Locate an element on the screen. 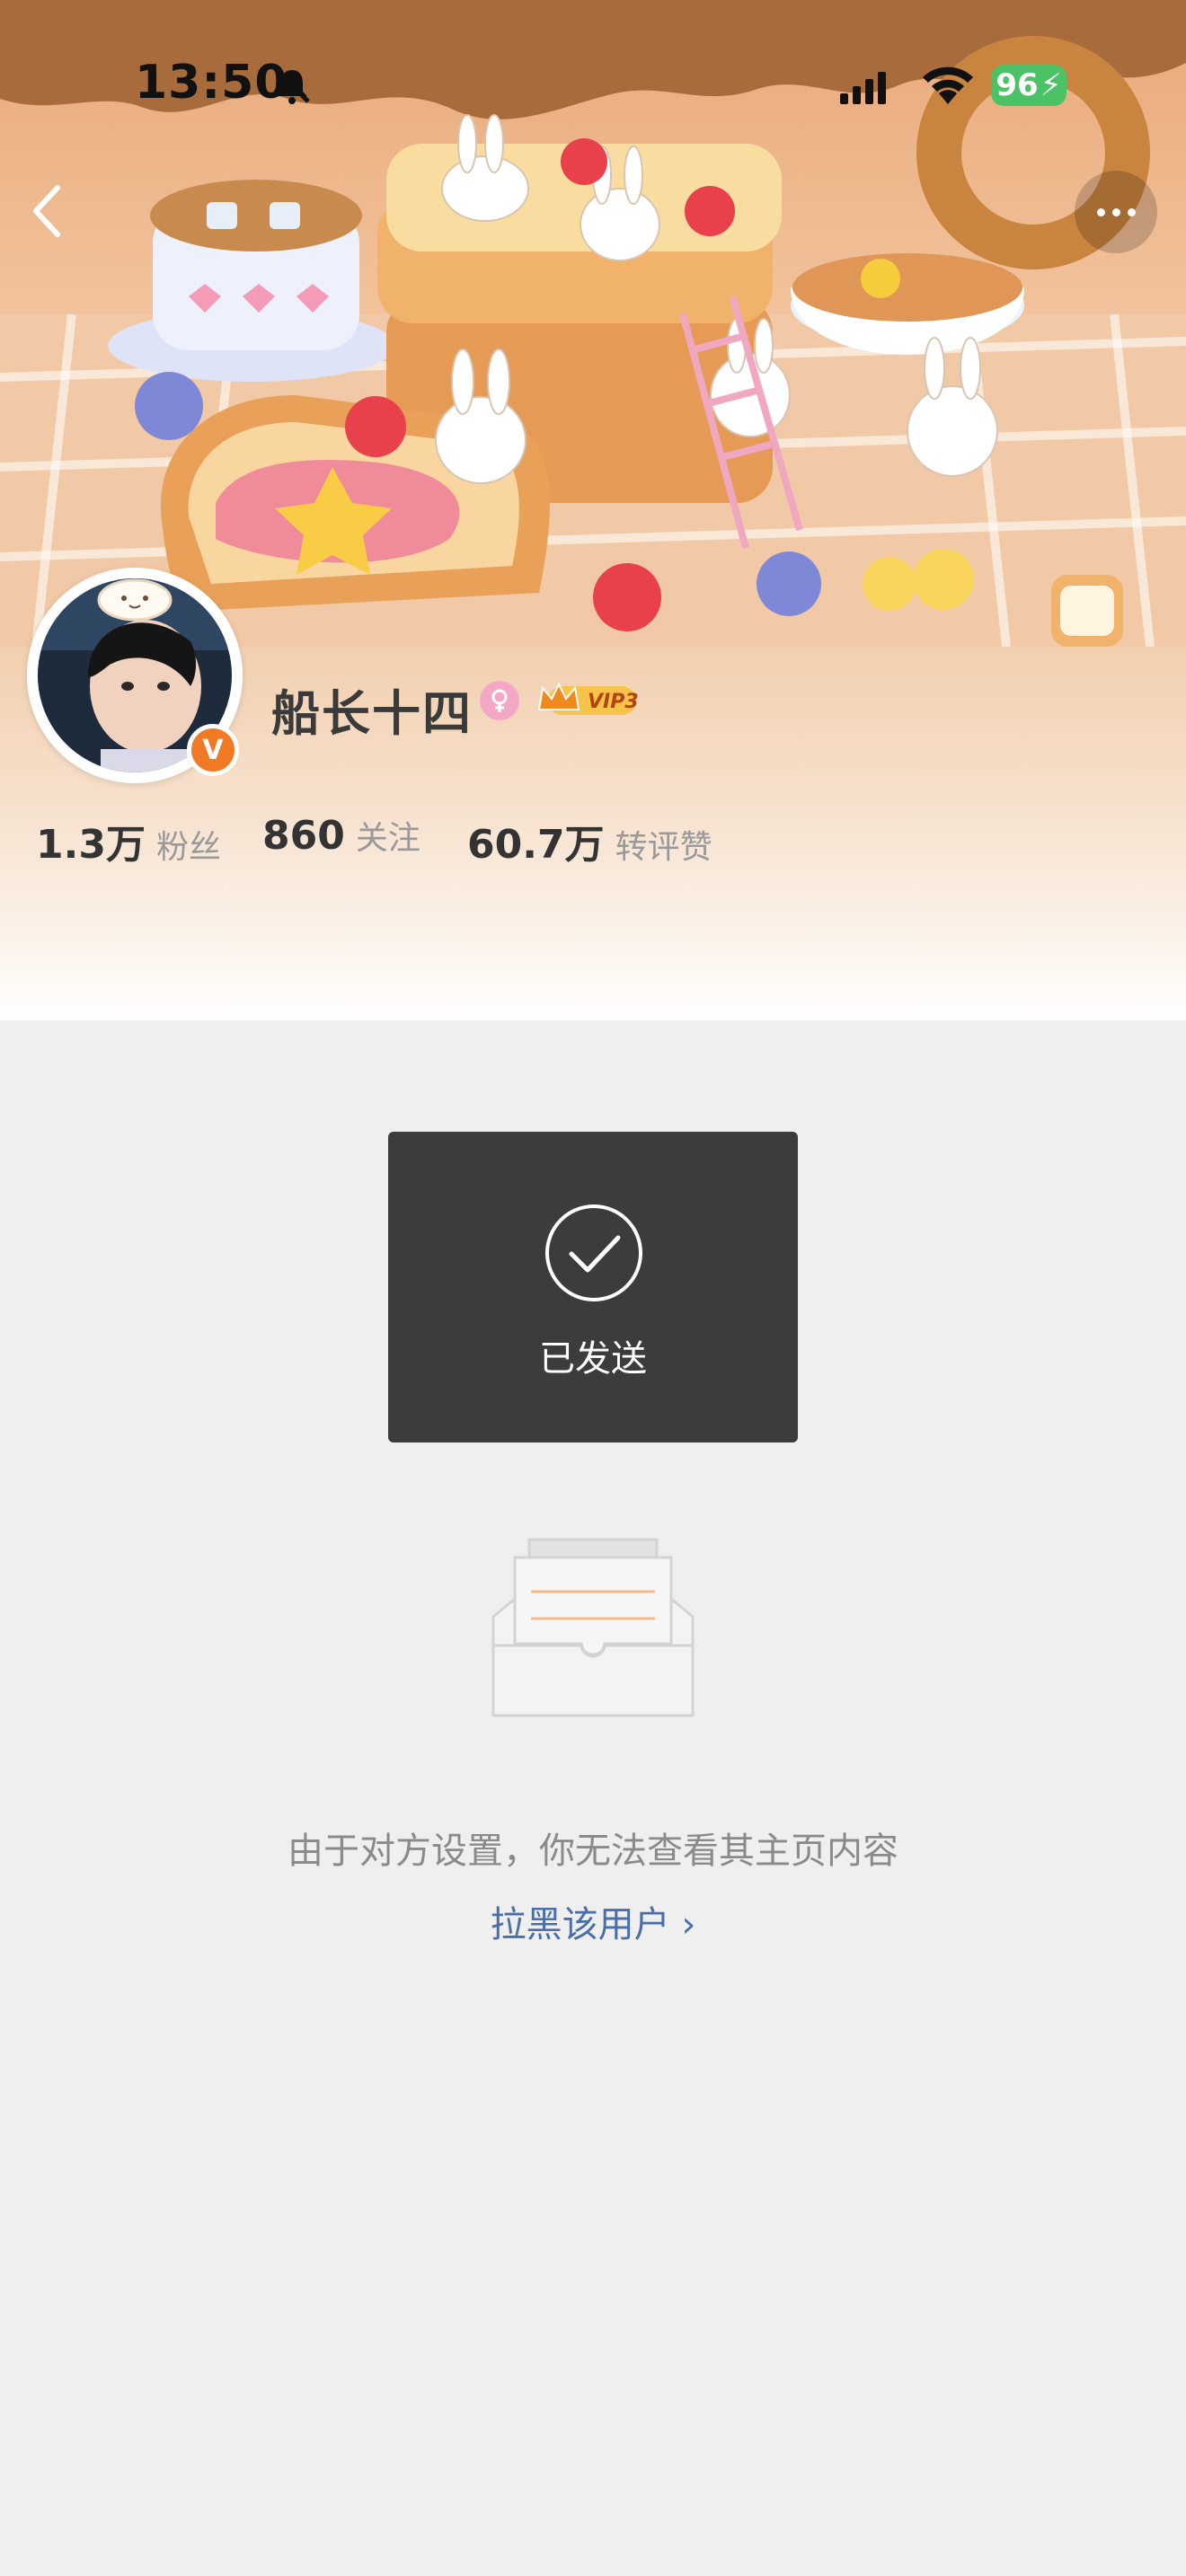 The image size is (1186, 2576). stat-following: 860 关注 is located at coordinates (341, 835).